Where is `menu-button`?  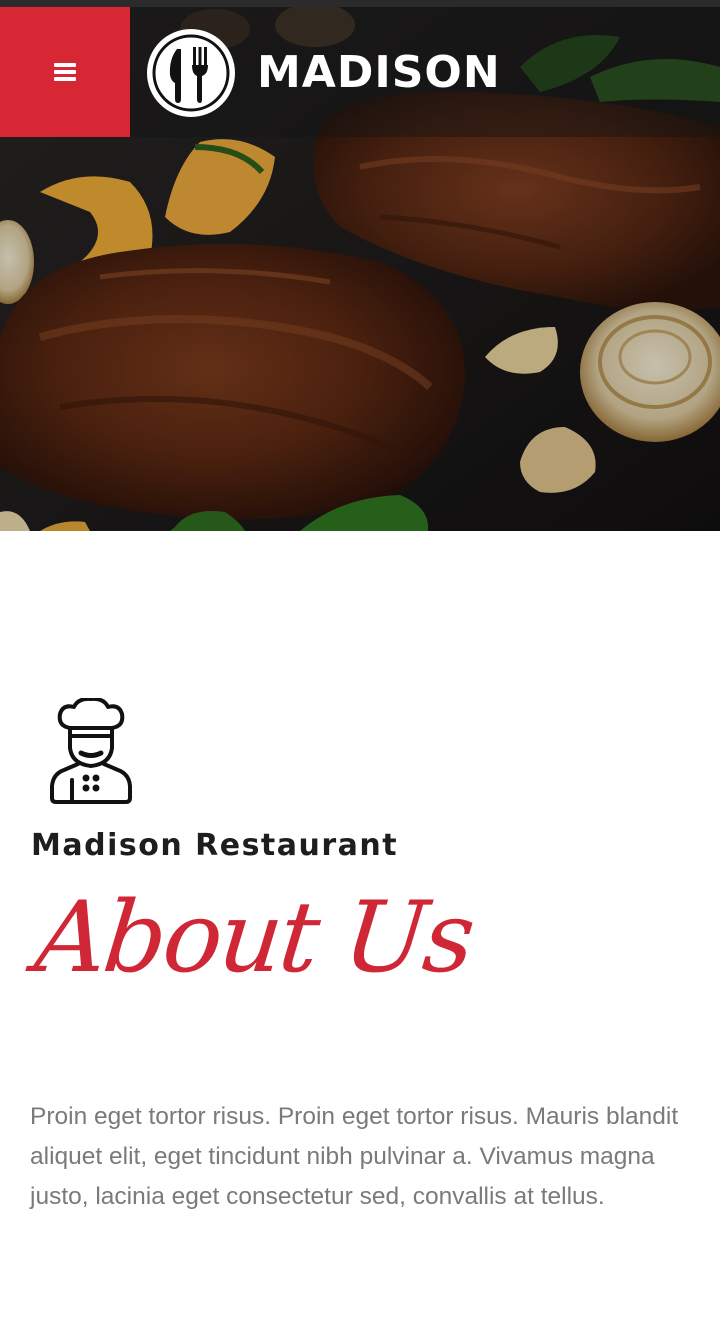 menu-button is located at coordinates (65, 72).